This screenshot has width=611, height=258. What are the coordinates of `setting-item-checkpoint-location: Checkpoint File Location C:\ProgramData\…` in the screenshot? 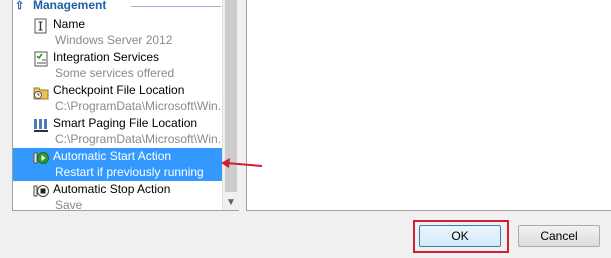 It's located at (118, 98).